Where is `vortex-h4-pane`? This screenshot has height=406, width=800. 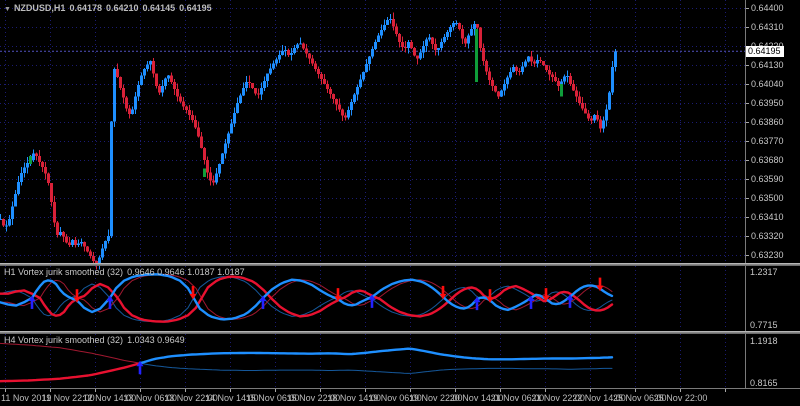
vortex-h4-pane is located at coordinates (307, 362).